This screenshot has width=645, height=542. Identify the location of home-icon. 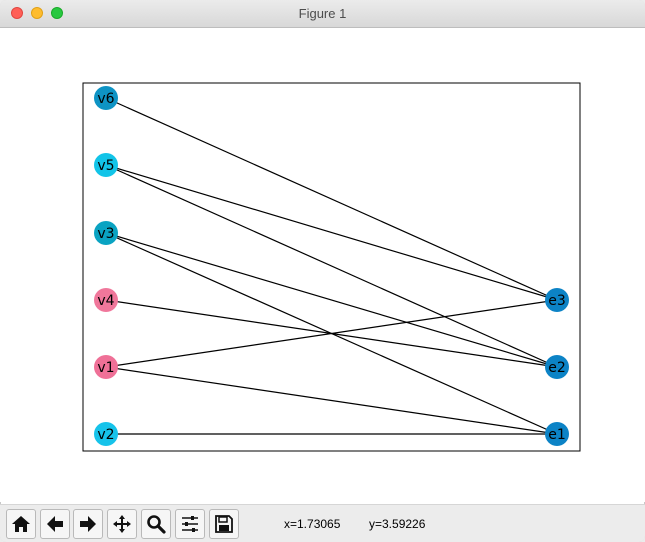
(21, 524).